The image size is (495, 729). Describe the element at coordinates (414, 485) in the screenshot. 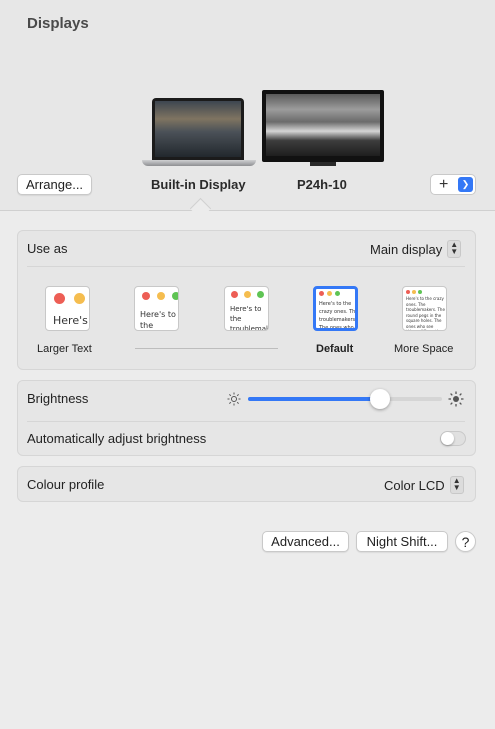

I see `colour-profile-value: Color LCD` at that location.